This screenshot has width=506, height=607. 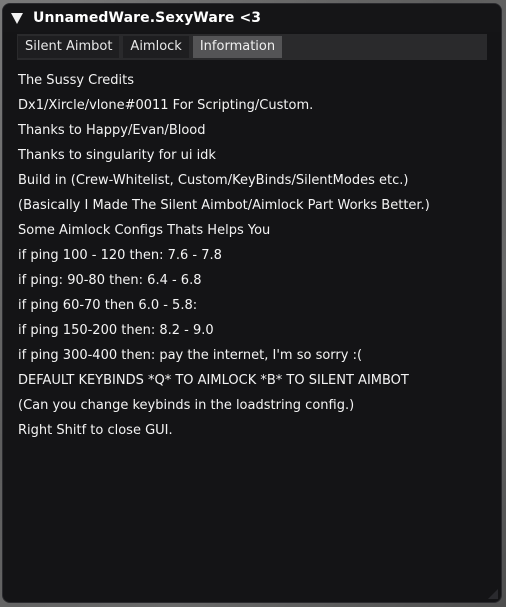 I want to click on tab-information: Information, so click(x=237, y=47).